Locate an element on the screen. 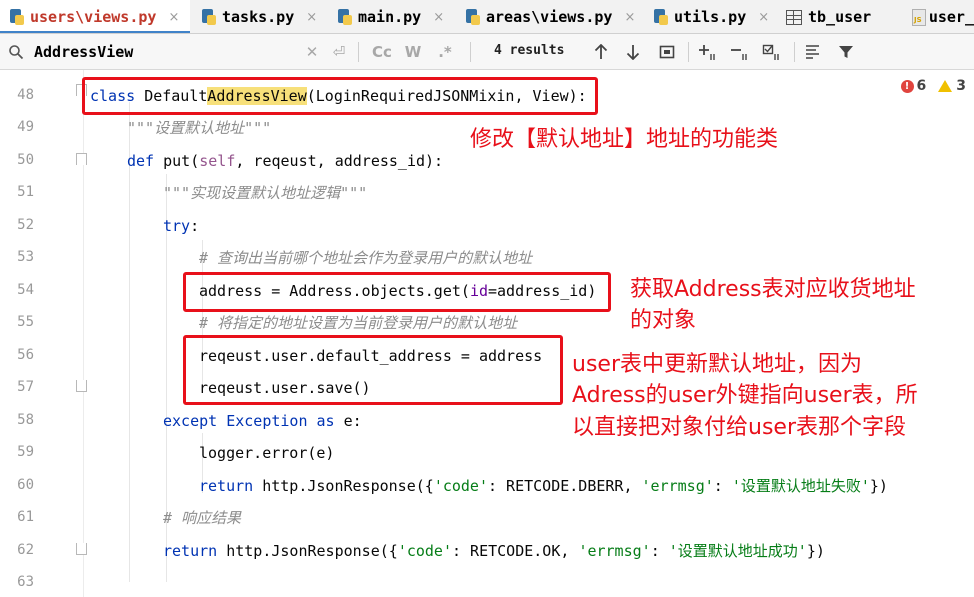 The height and width of the screenshot is (597, 974). warning-icon is located at coordinates (945, 86).